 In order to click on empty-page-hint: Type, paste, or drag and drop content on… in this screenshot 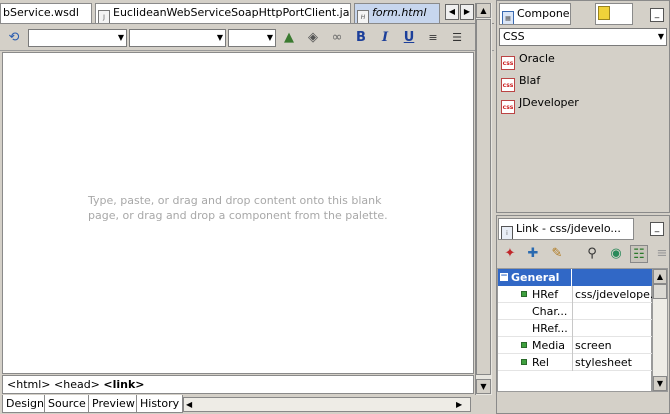, I will do `click(243, 208)`.